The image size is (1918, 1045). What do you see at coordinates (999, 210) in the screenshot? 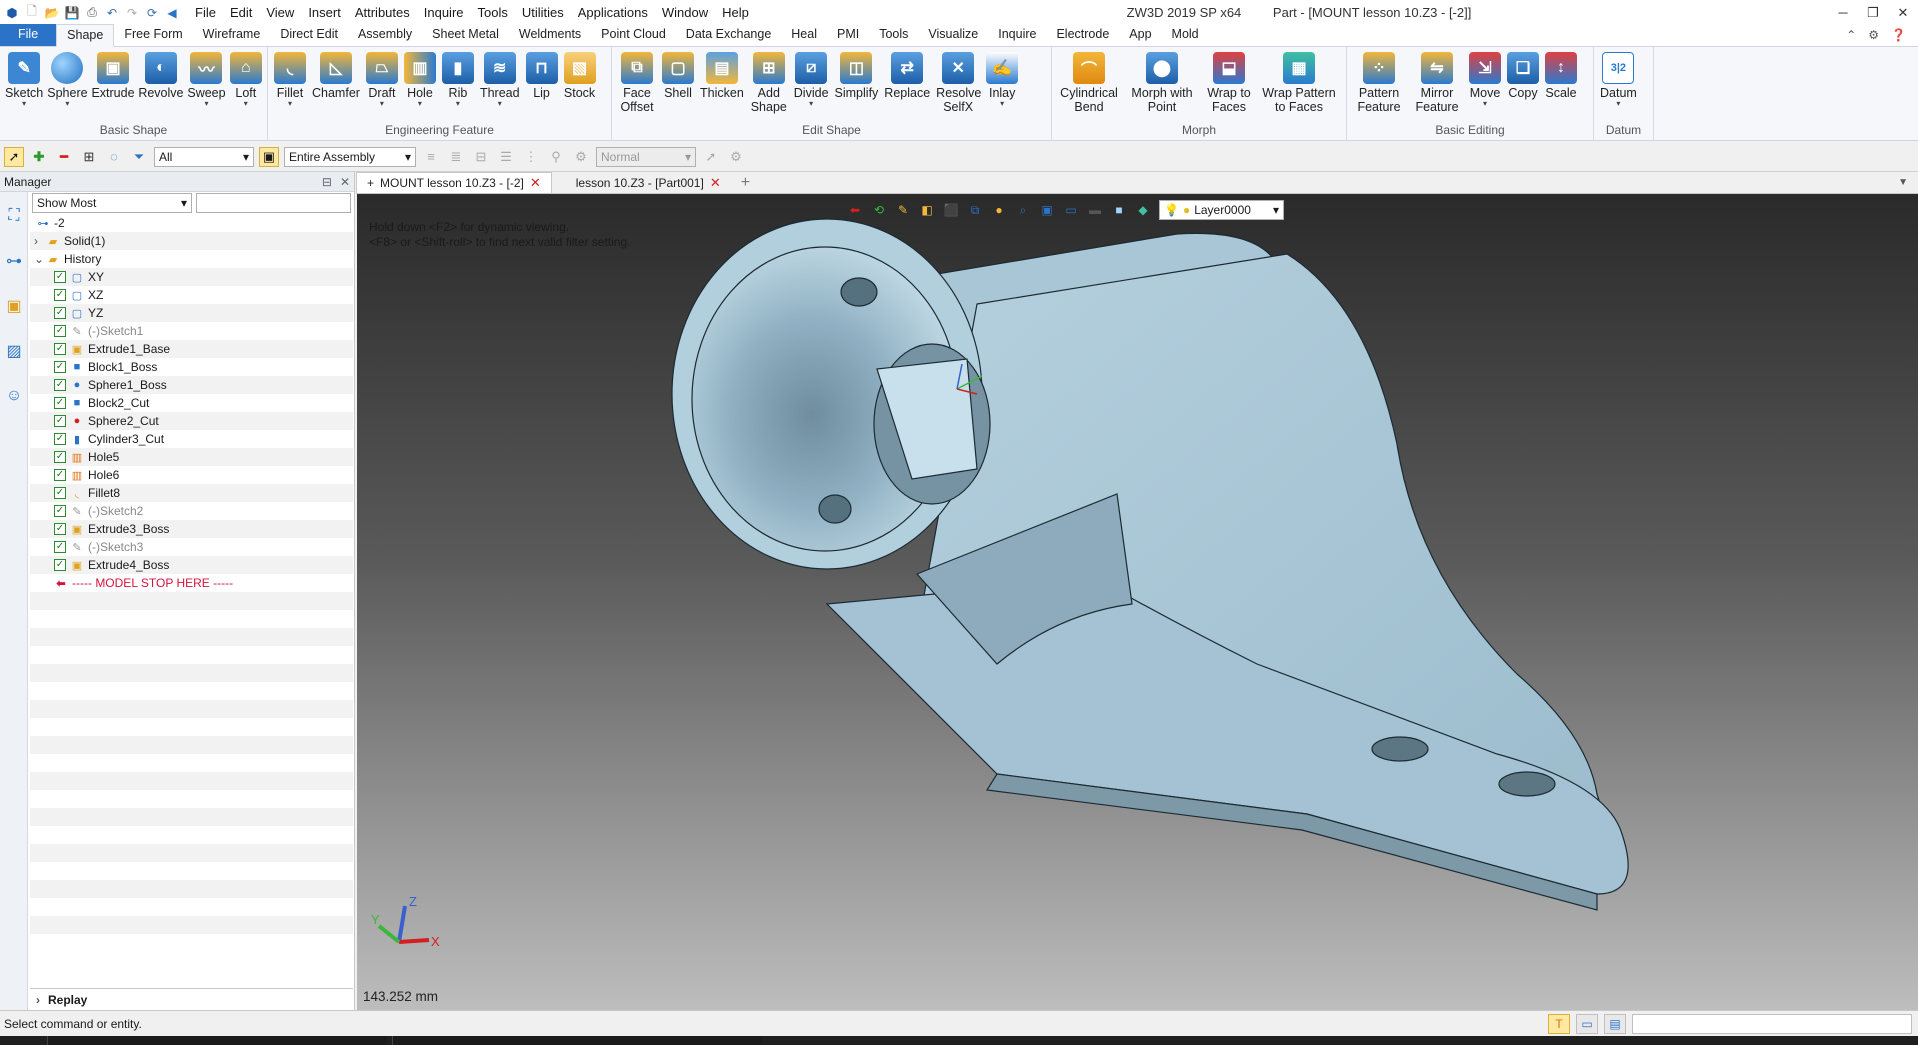
I see `light-bulb-icon: ●` at bounding box center [999, 210].